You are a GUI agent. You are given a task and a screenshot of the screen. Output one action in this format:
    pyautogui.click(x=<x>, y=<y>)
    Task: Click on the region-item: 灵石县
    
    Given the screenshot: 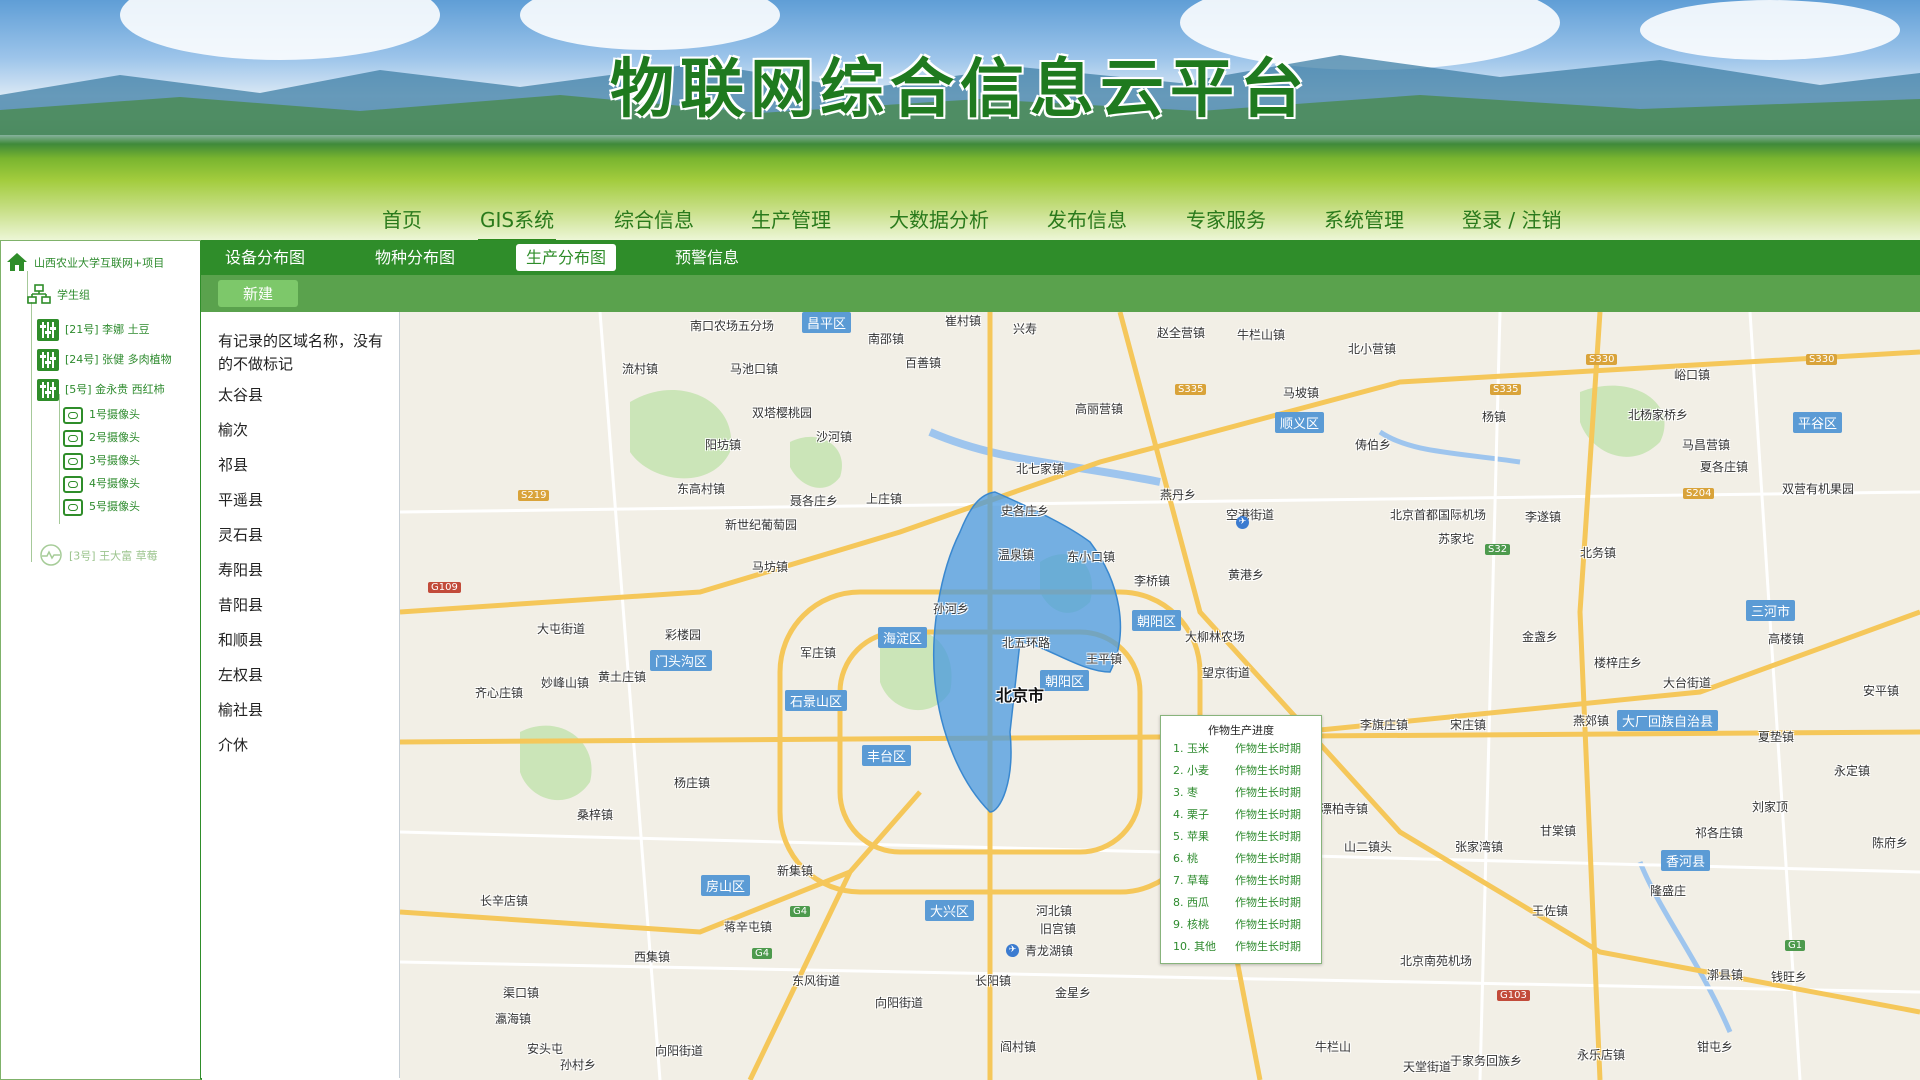 What is the action you would take?
    pyautogui.click(x=240, y=534)
    